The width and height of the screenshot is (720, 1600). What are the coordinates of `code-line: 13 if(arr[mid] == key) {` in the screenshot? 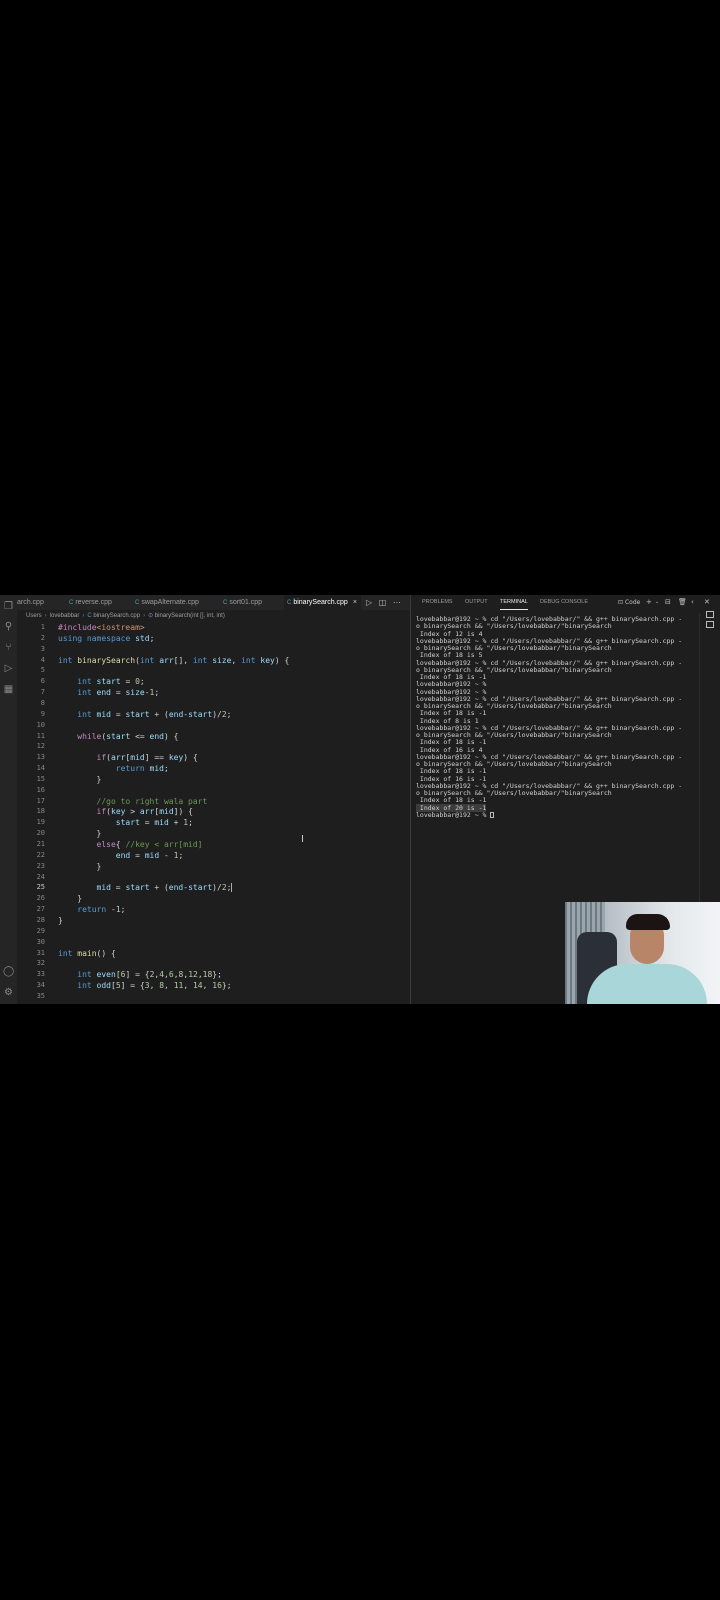 It's located at (213, 757).